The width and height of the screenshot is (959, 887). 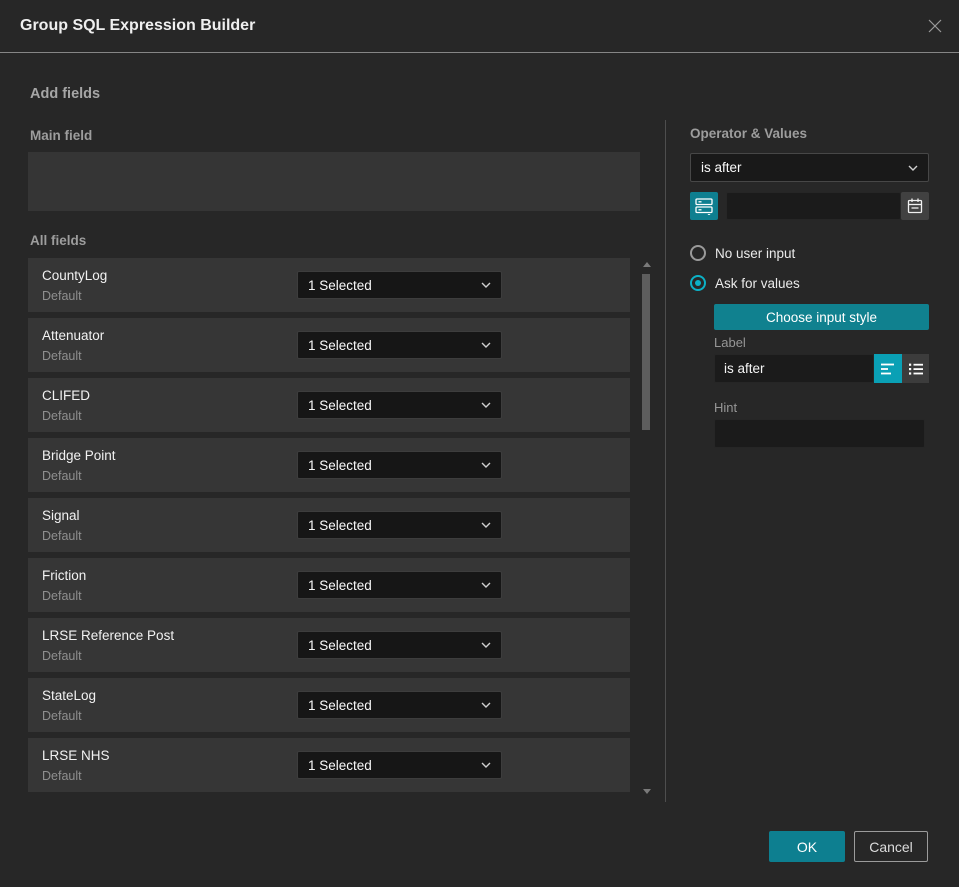 What do you see at coordinates (730, 342) in the screenshot?
I see `label-caption: Label` at bounding box center [730, 342].